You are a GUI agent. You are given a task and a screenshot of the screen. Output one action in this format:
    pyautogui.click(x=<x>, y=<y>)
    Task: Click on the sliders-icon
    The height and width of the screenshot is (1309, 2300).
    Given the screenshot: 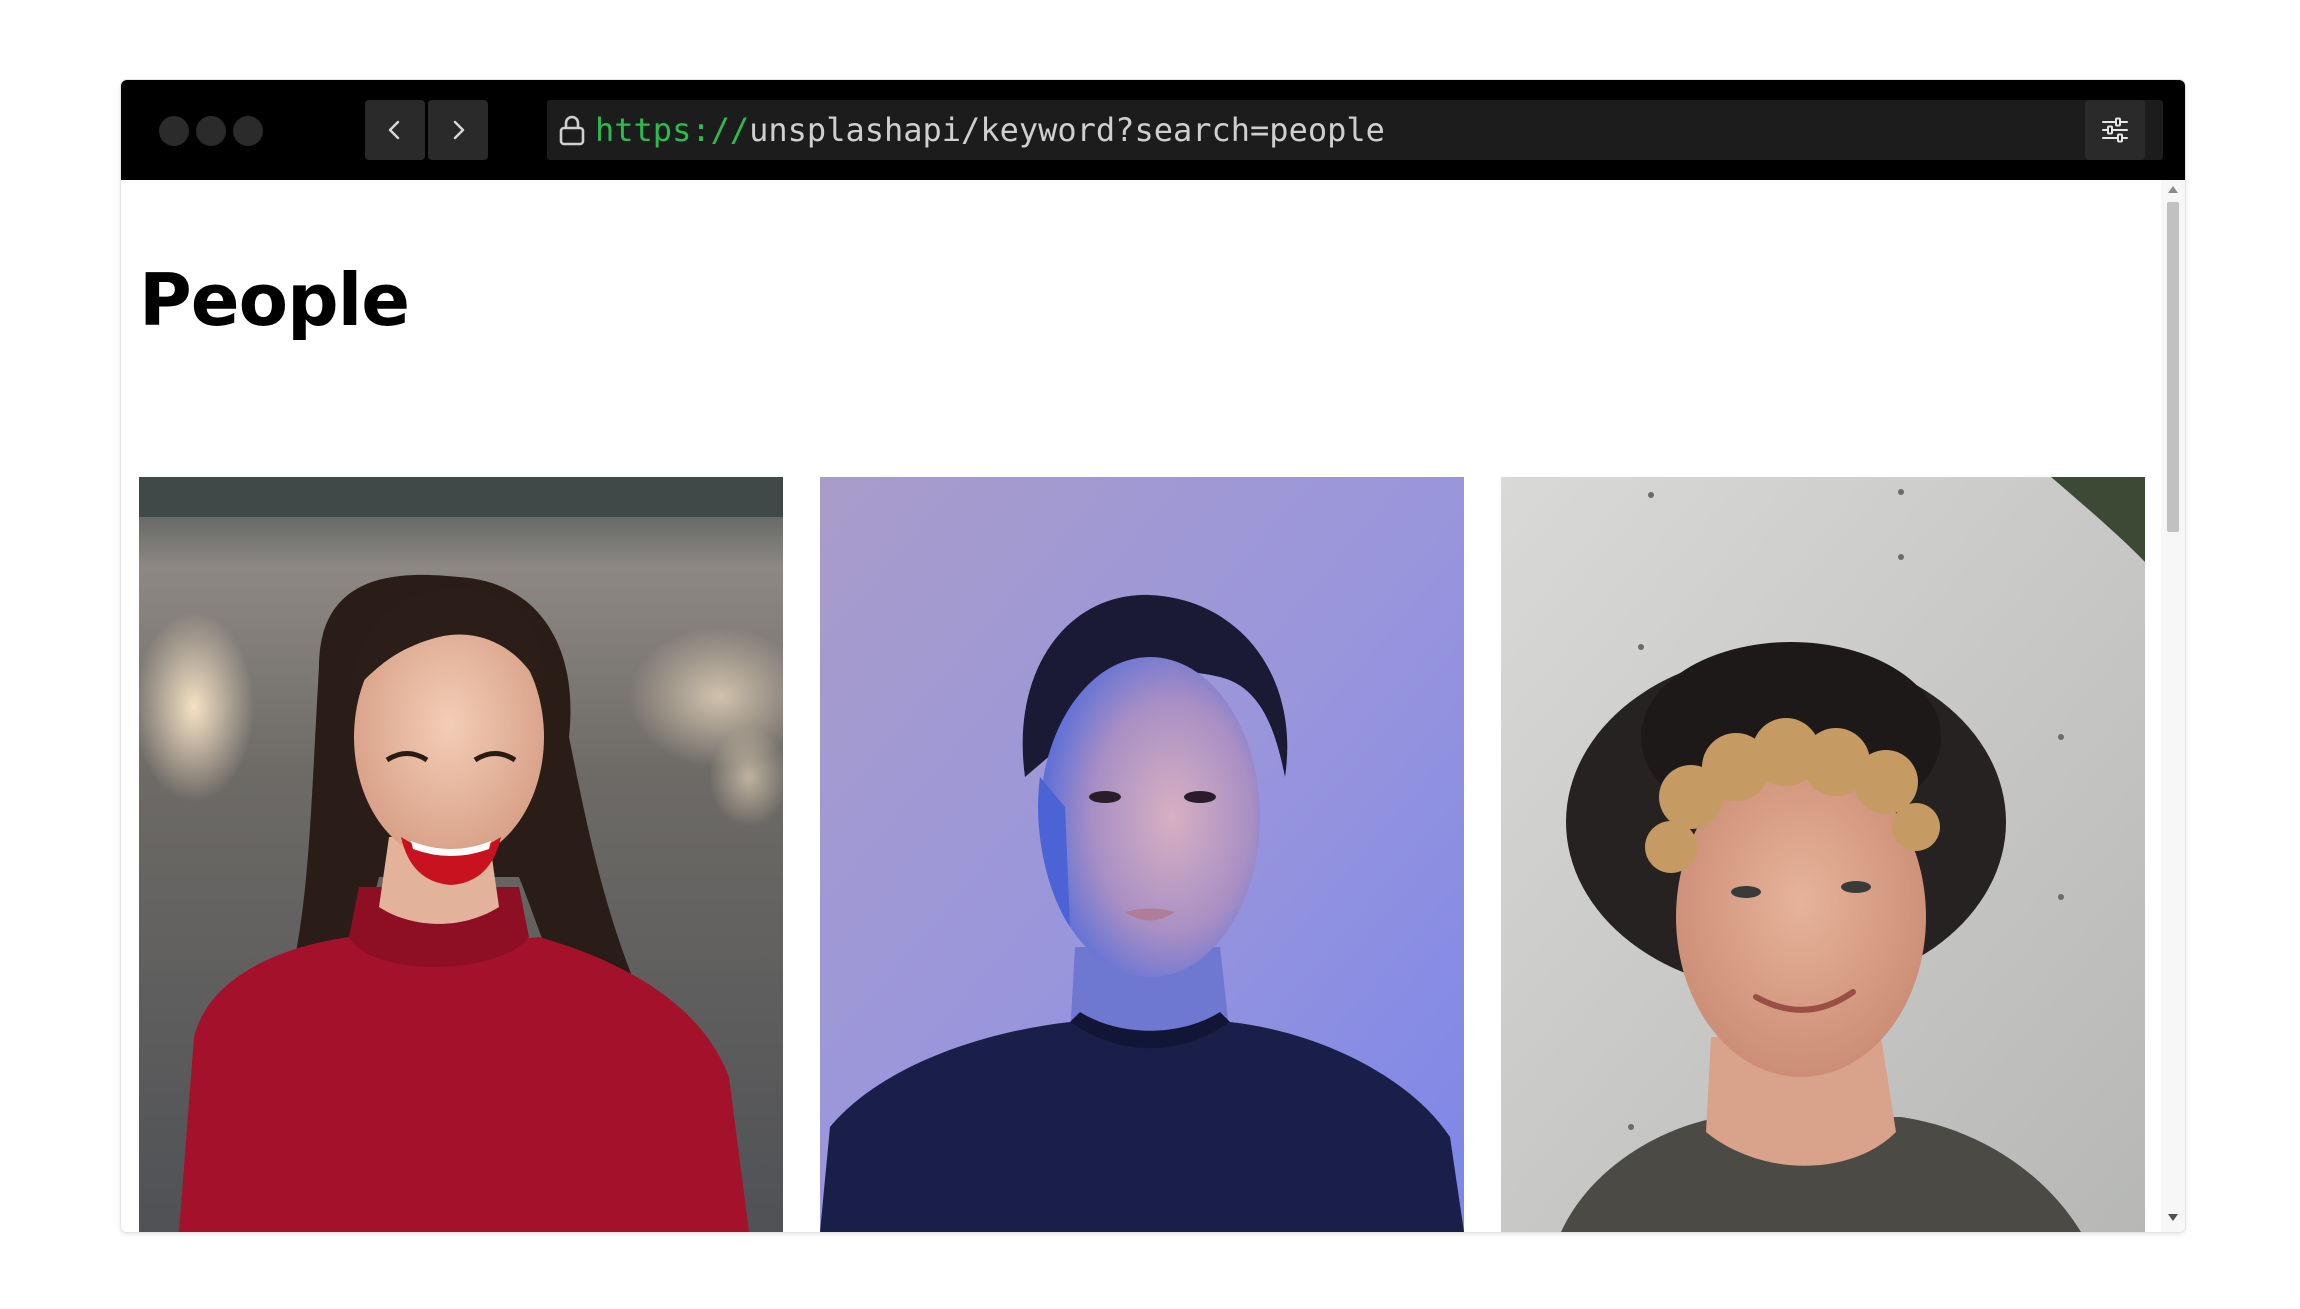 What is the action you would take?
    pyautogui.click(x=2115, y=130)
    